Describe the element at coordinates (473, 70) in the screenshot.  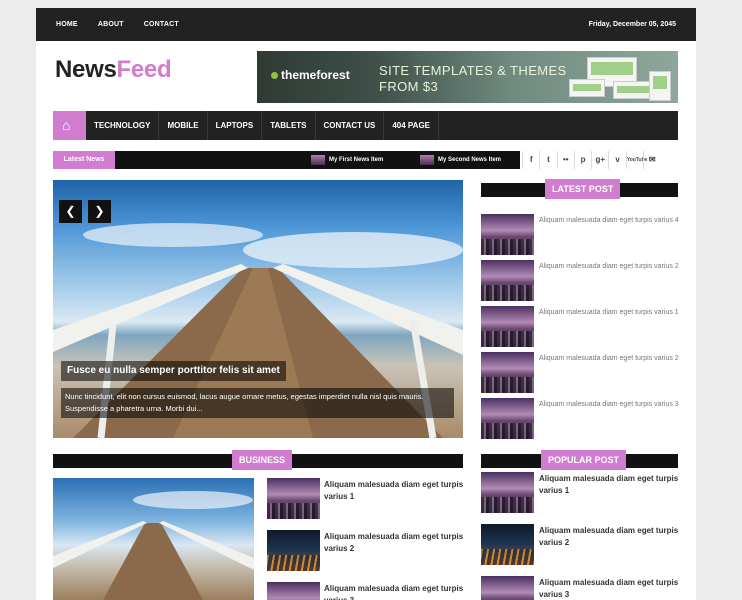
I see `ad-headline: SITE TEMPLATES & THEMES` at that location.